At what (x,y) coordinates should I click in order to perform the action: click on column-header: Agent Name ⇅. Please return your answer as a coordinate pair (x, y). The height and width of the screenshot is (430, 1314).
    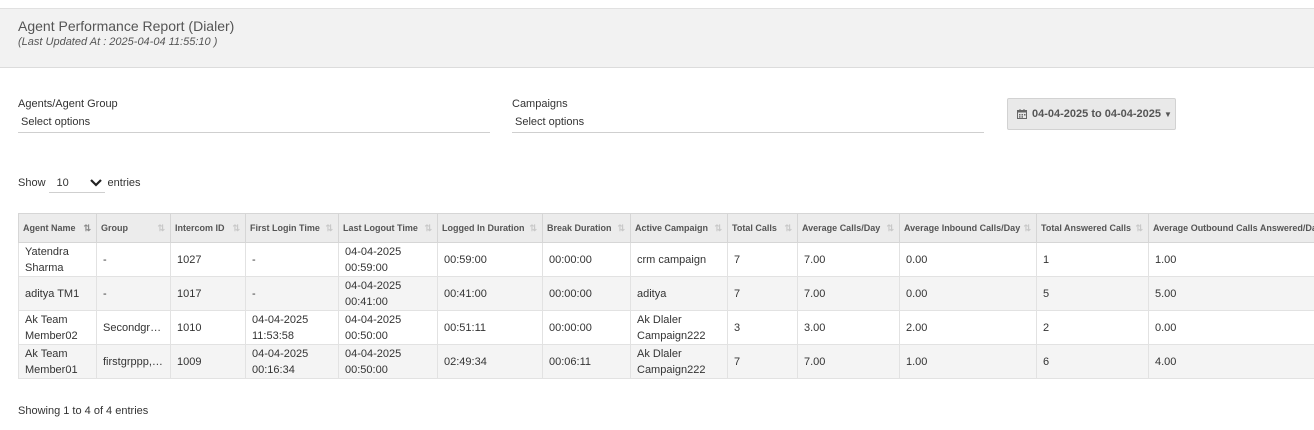
    Looking at the image, I should click on (57, 228).